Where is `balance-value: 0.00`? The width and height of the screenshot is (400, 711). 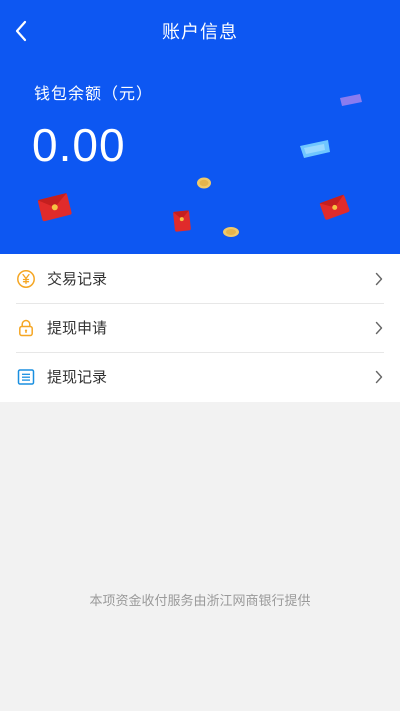
balance-value: 0.00 is located at coordinates (79, 145).